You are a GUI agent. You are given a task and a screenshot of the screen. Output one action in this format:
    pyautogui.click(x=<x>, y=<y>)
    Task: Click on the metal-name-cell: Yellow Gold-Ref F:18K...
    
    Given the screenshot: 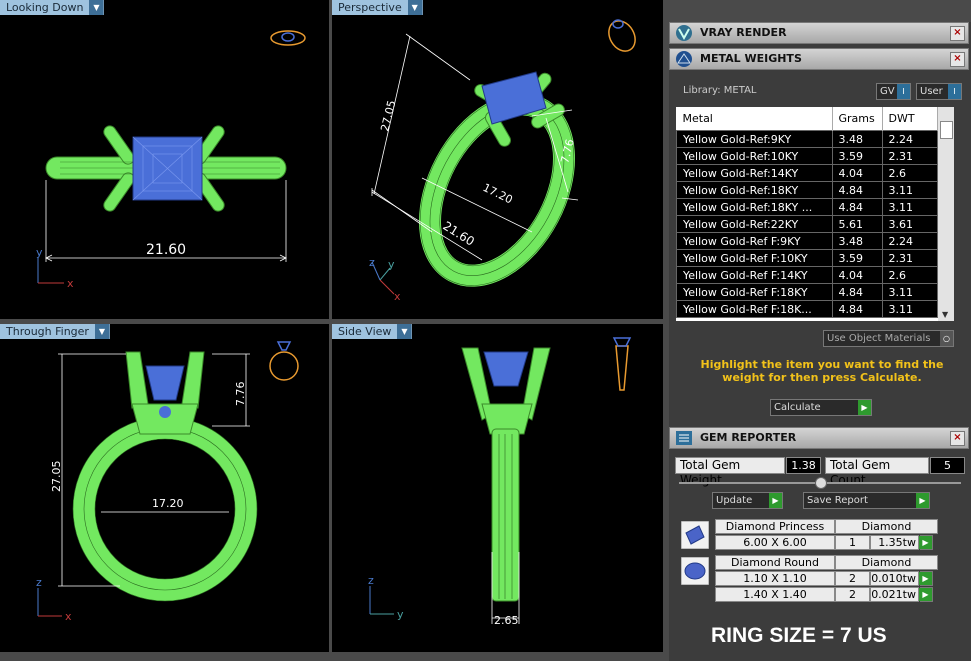 What is the action you would take?
    pyautogui.click(x=754, y=309)
    